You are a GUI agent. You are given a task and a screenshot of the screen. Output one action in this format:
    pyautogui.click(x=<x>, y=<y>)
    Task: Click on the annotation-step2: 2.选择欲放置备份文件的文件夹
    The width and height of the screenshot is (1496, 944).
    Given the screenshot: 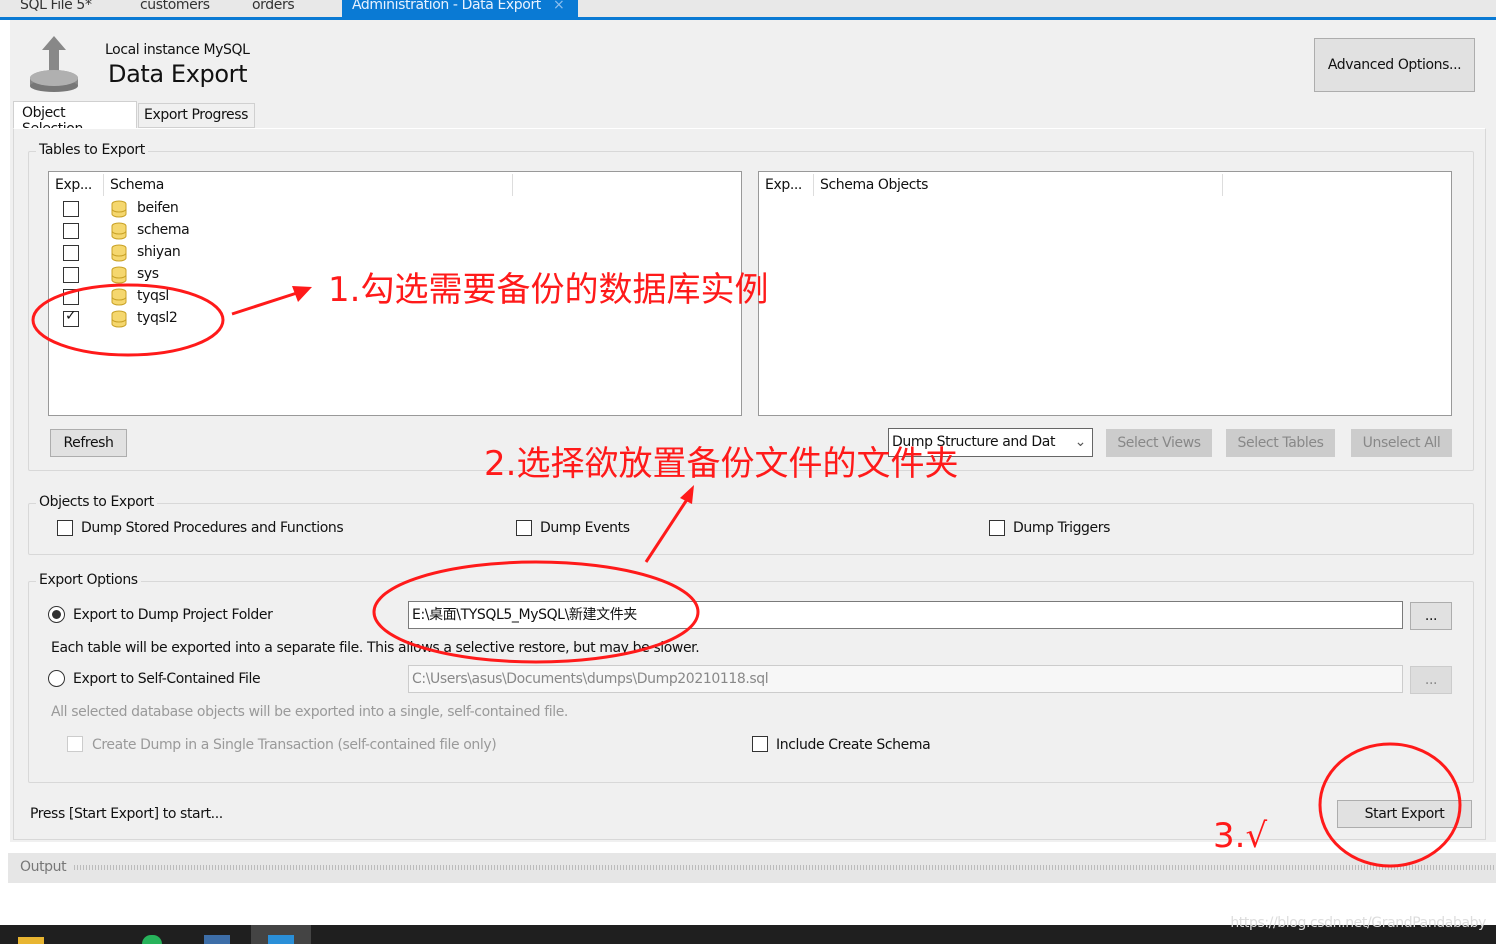 What is the action you would take?
    pyautogui.click(x=721, y=464)
    